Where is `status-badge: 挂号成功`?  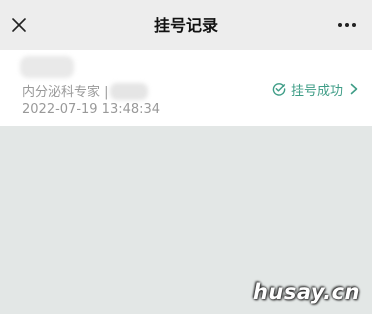
status-badge: 挂号成功 is located at coordinates (316, 91).